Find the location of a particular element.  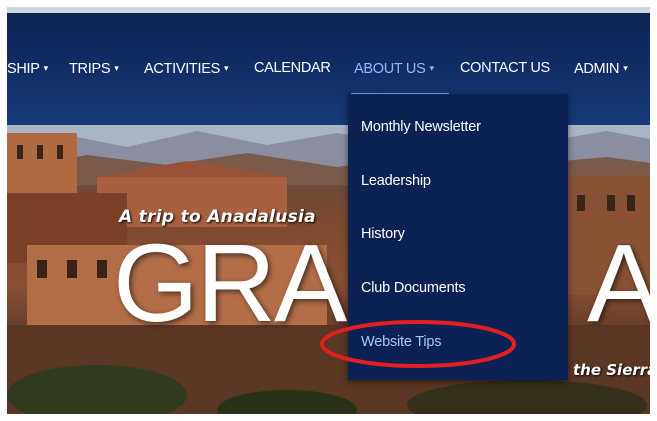

nav-item-contact-us: CONTACT US is located at coordinates (505, 68).